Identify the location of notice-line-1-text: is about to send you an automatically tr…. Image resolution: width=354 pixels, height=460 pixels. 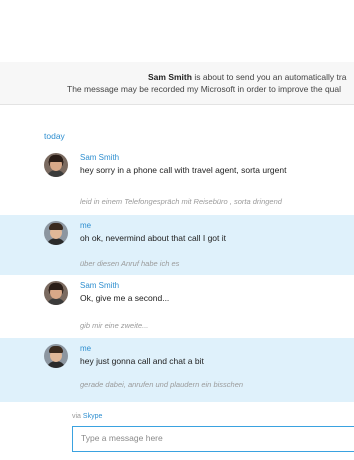
(270, 77).